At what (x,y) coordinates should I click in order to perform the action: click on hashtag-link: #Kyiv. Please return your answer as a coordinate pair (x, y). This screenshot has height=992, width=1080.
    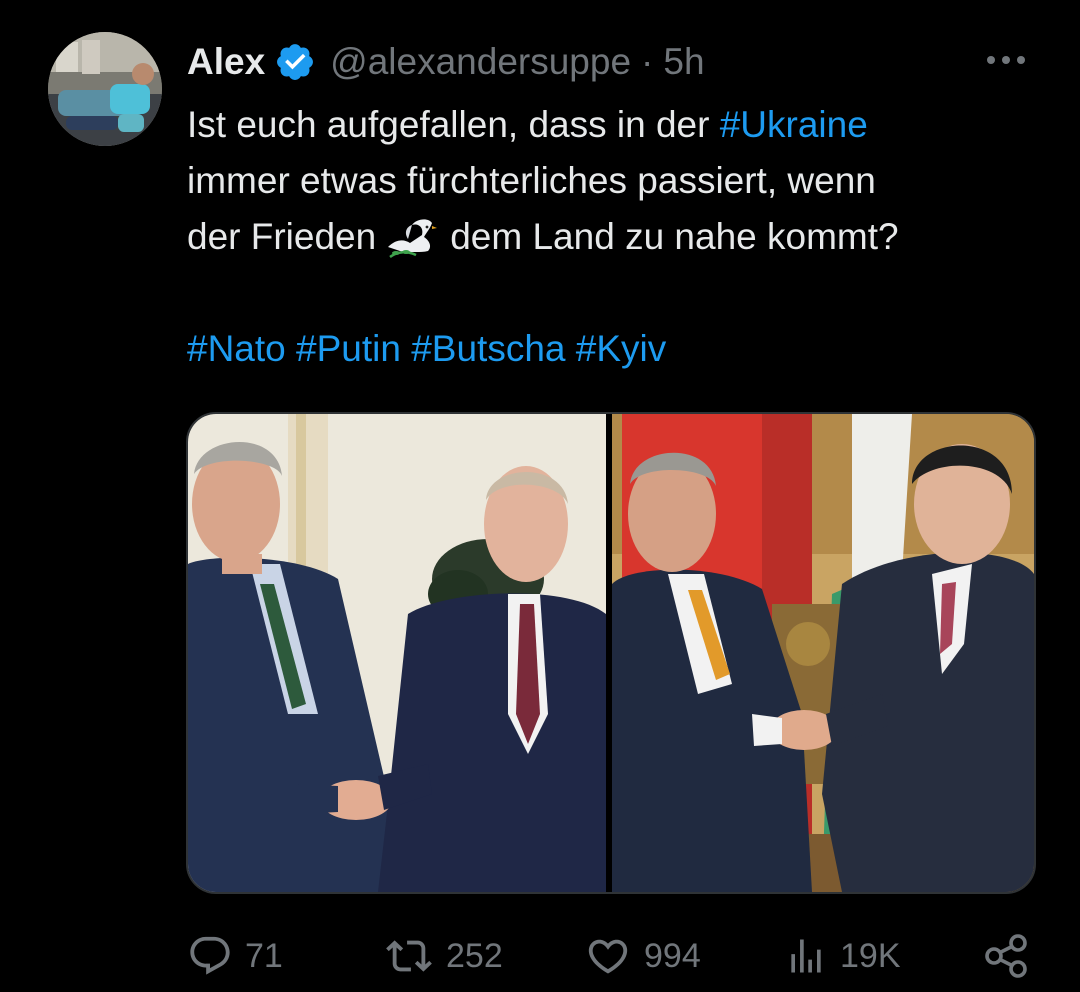
    Looking at the image, I should click on (621, 348).